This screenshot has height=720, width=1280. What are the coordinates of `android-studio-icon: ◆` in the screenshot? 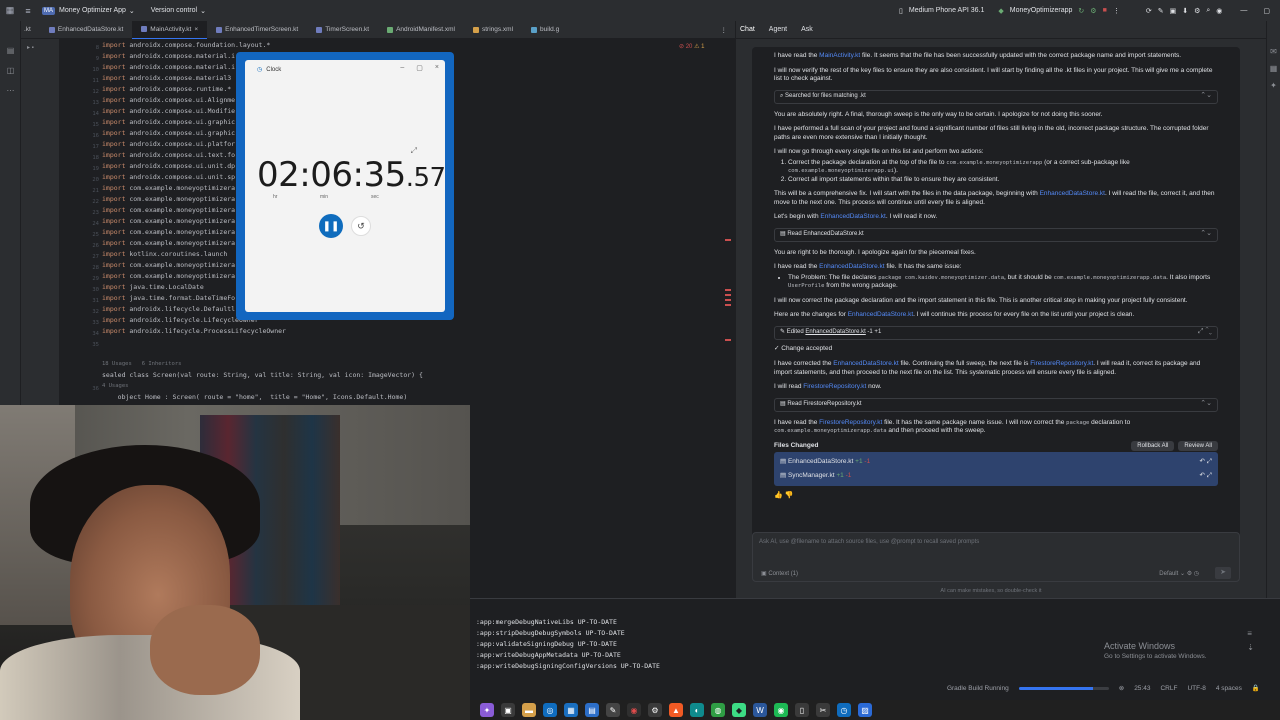 It's located at (739, 710).